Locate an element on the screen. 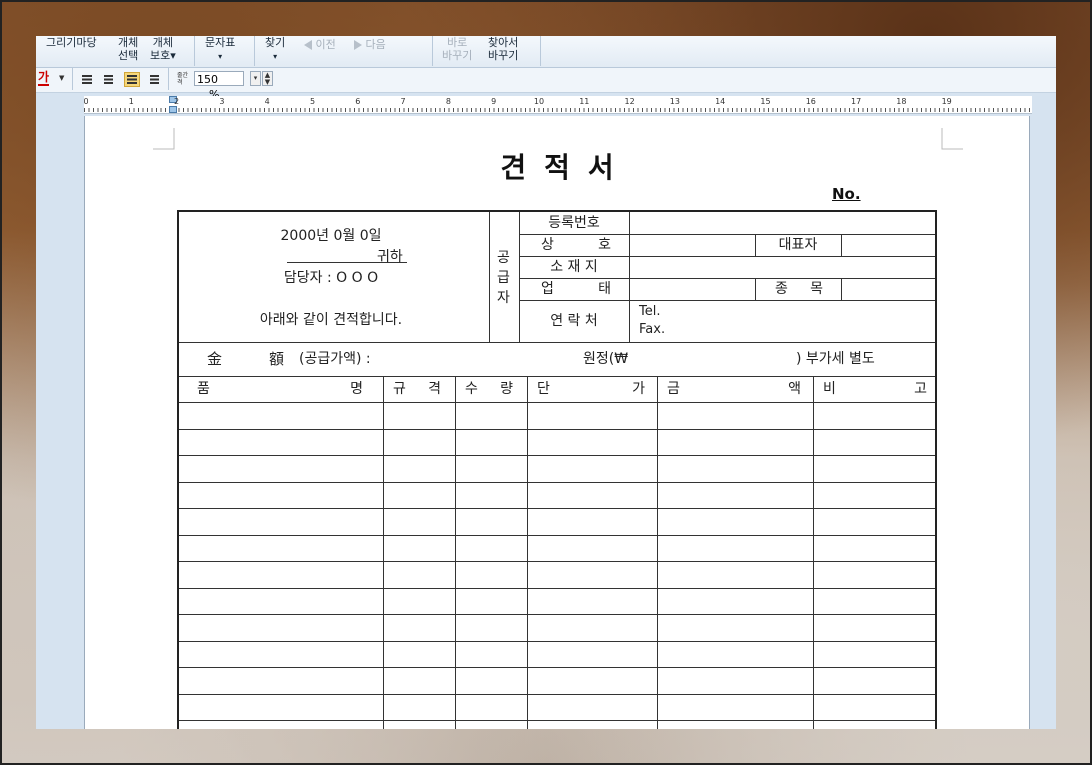 This screenshot has height=765, width=1092. label-char: 액 is located at coordinates (794, 389).